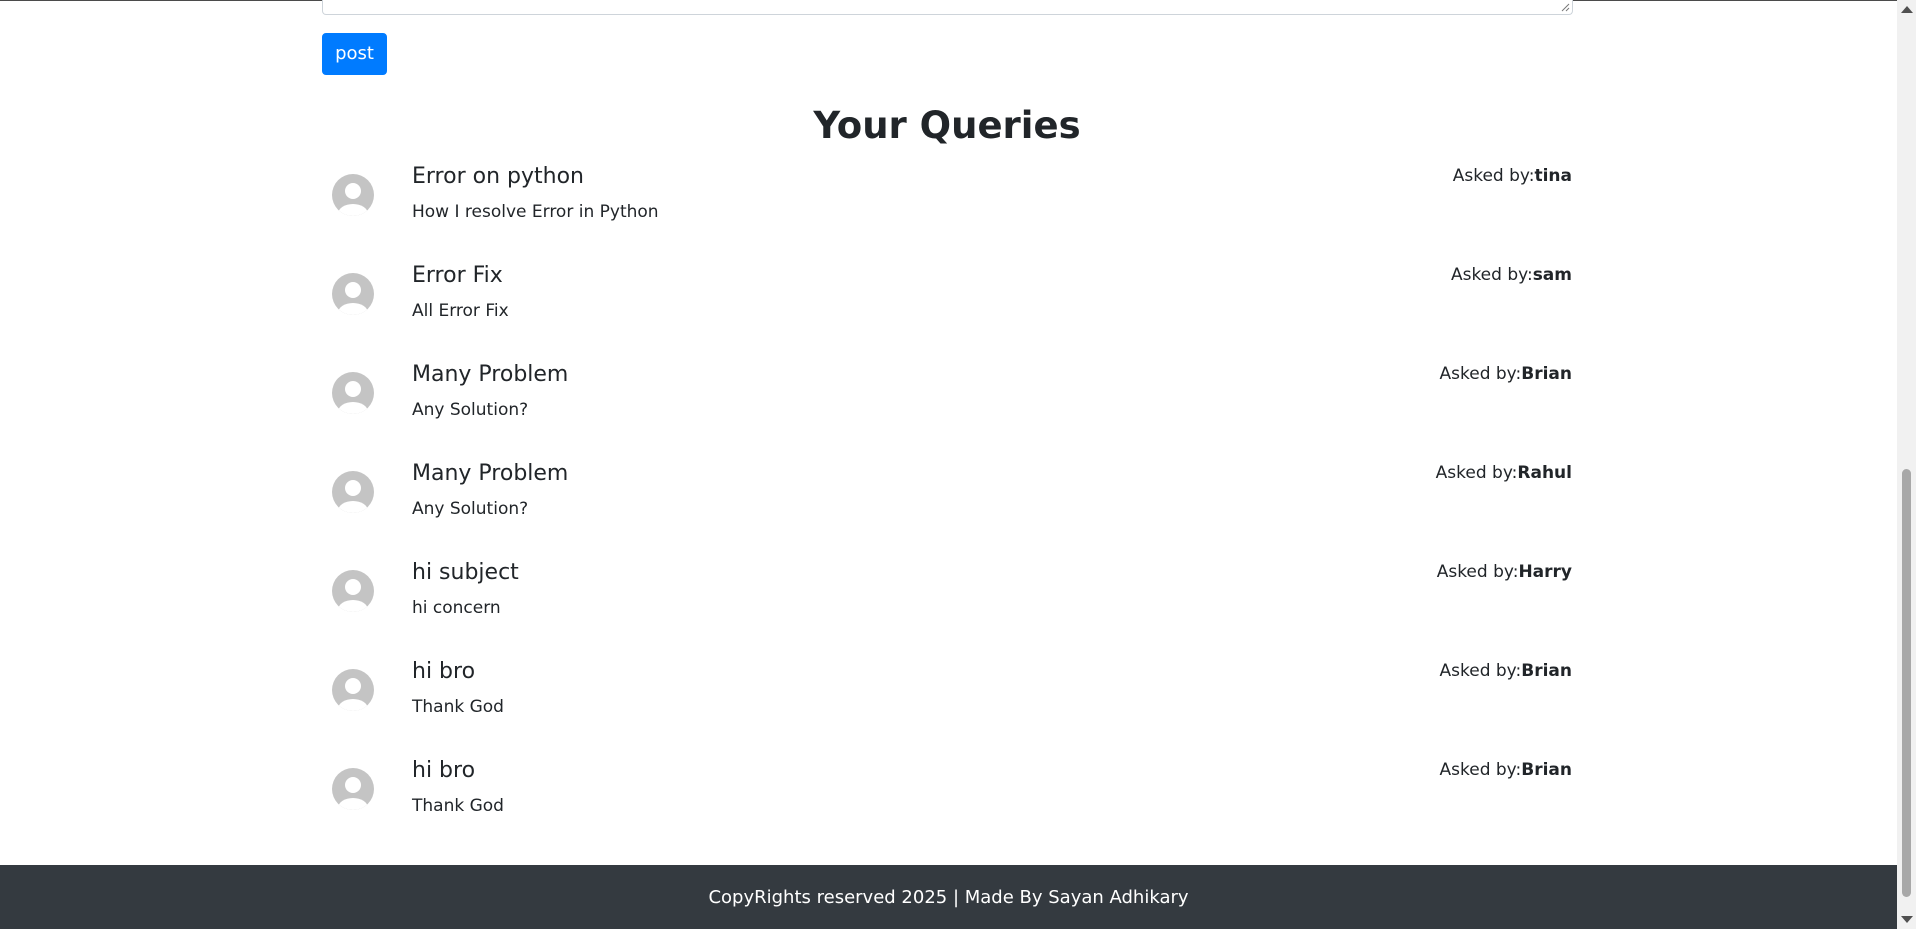  I want to click on scroll-down-arrow-icon, so click(1907, 919).